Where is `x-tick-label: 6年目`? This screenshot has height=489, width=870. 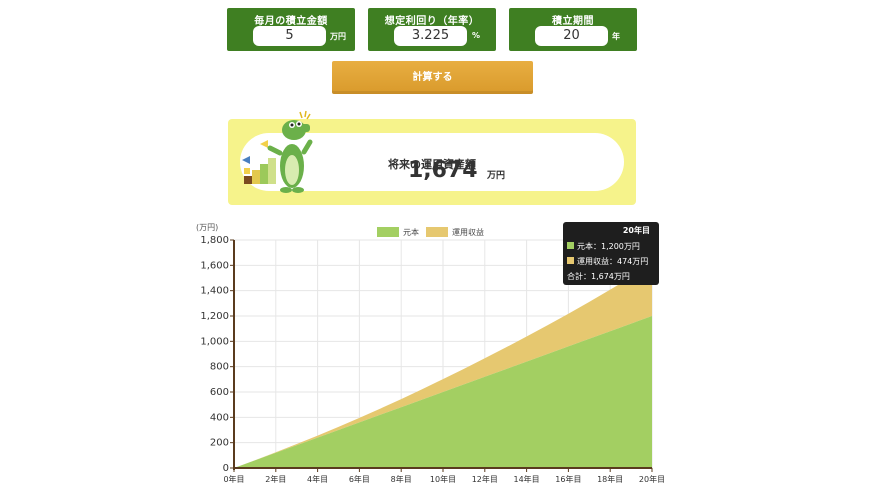 x-tick-label: 6年目 is located at coordinates (359, 479).